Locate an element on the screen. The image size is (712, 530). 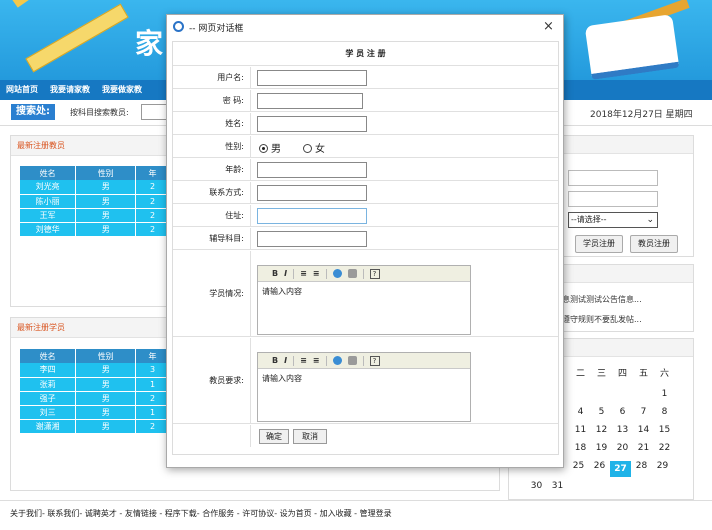
calendar-day: 13 is located at coordinates (622, 430).